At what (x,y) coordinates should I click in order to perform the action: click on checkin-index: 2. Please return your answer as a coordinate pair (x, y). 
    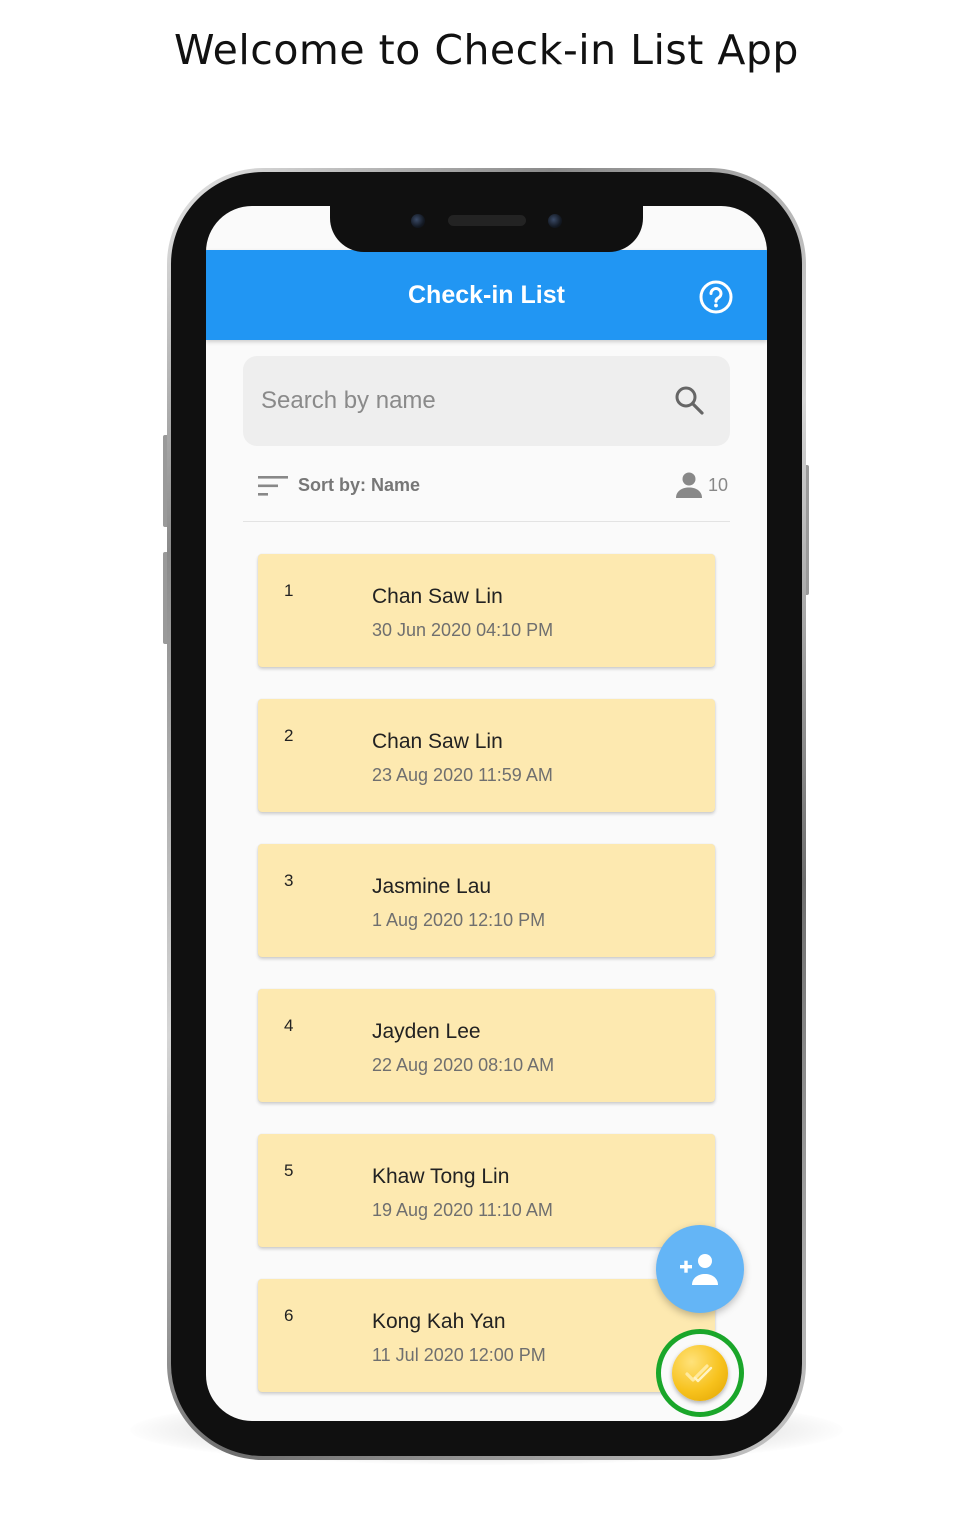
    Looking at the image, I should click on (289, 735).